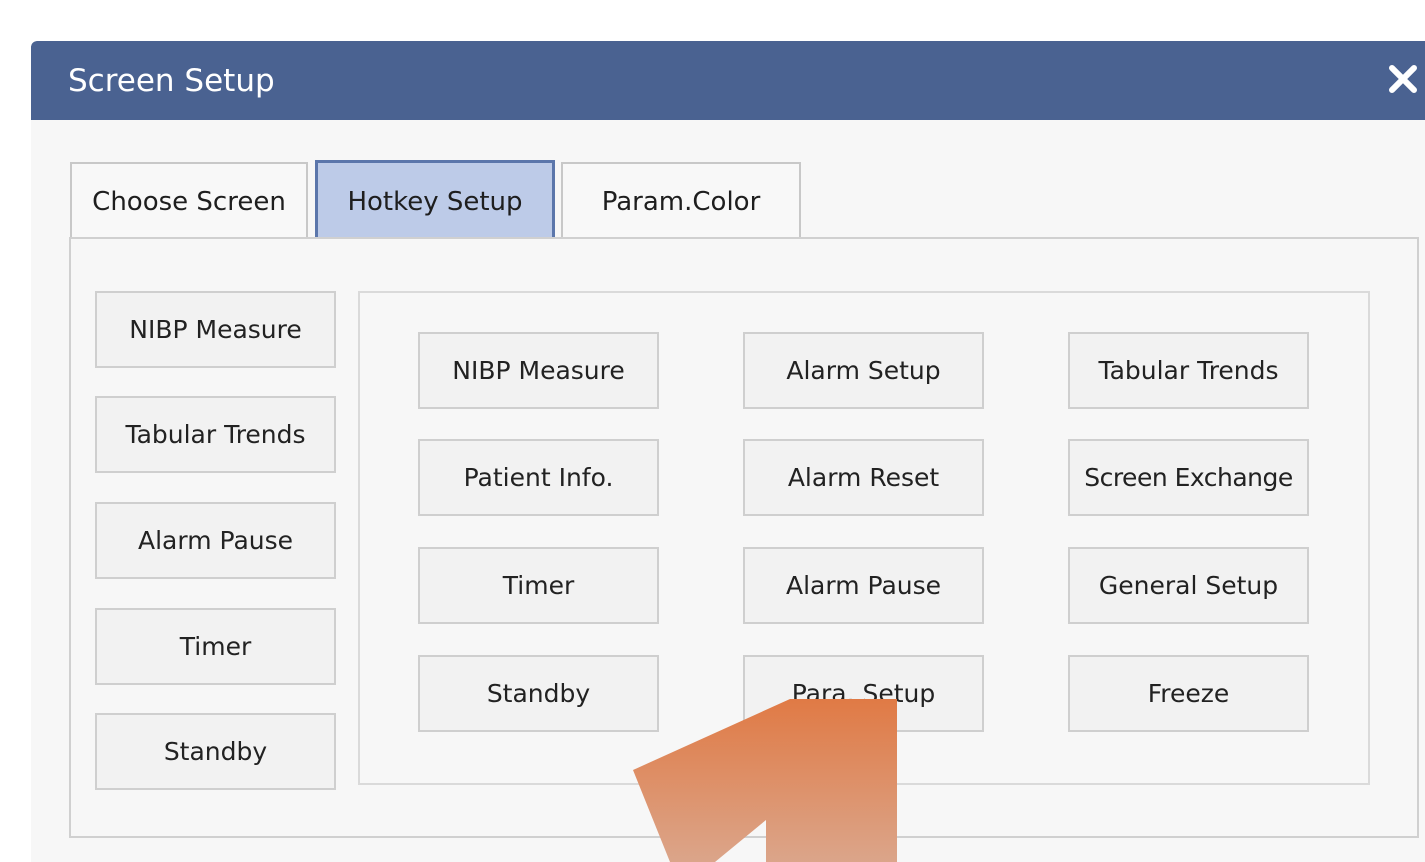  I want to click on hotkey-option-alarm-setup: Alarm Setup, so click(863, 370).